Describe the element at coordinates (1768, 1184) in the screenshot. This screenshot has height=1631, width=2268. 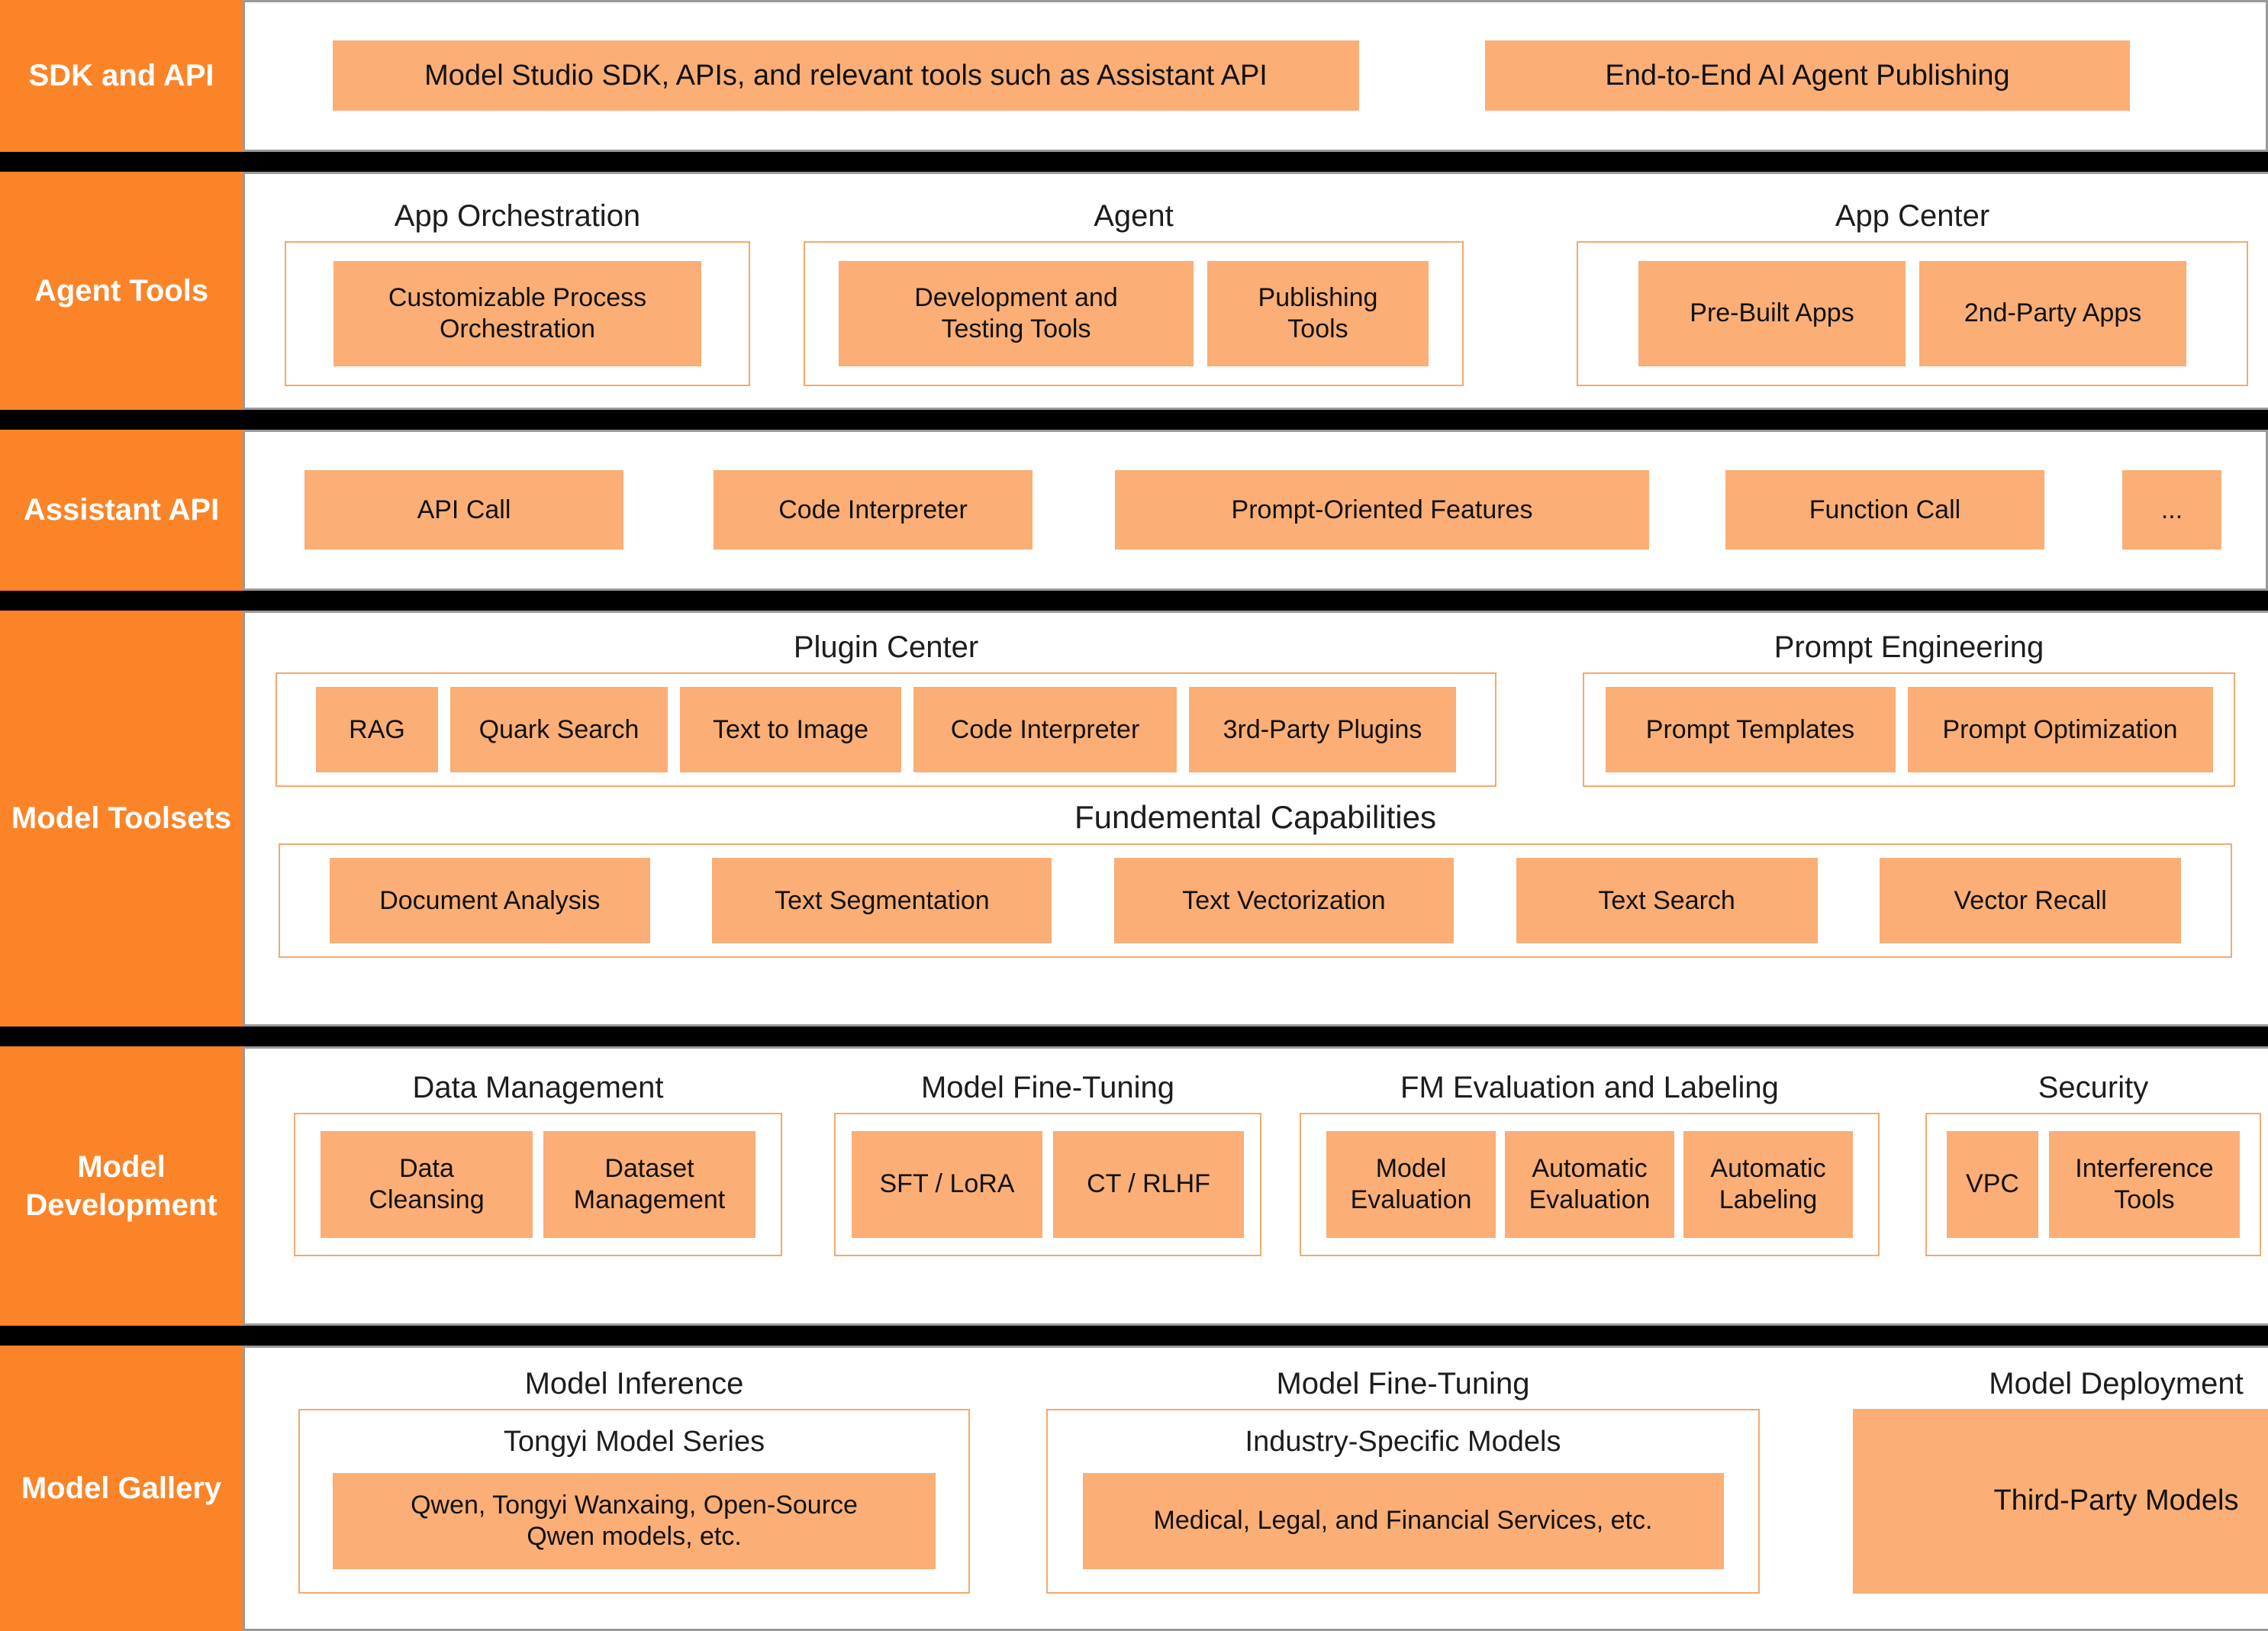
I see `chip-automatic-labeling: Automatic Labeling` at that location.